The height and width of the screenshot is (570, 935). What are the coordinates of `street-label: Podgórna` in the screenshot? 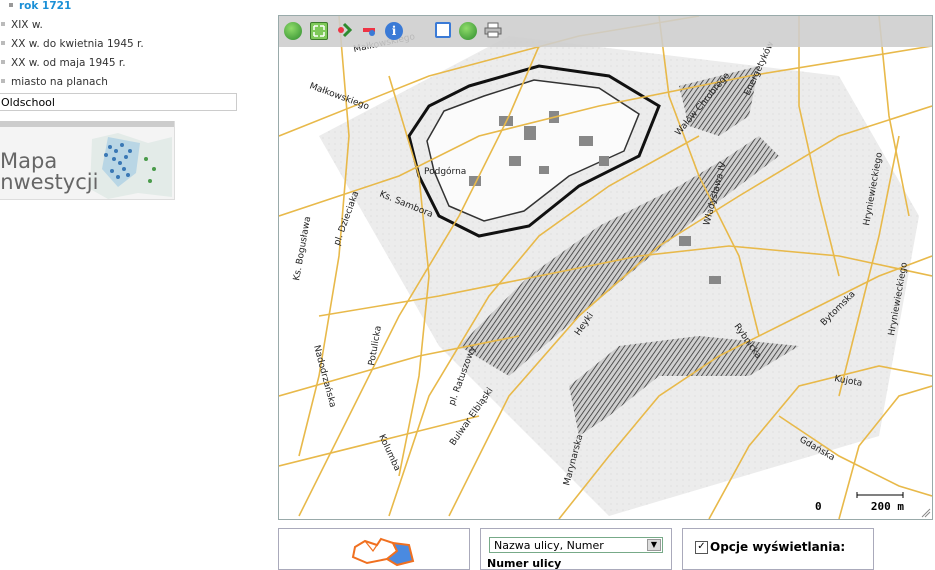 It's located at (445, 171).